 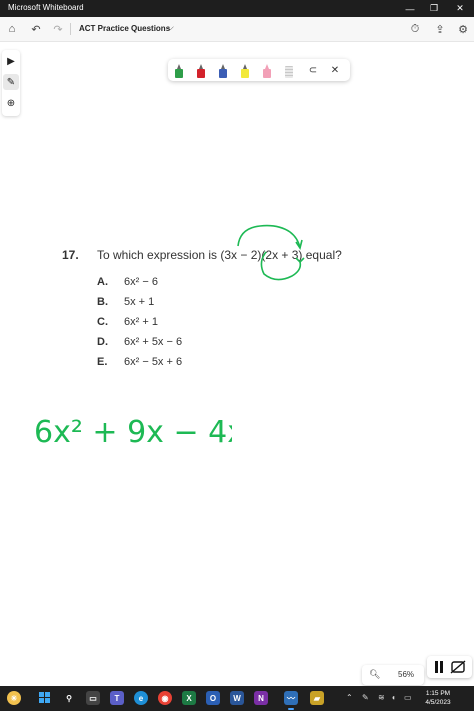 What do you see at coordinates (93, 698) in the screenshot?
I see `task-view-icon: ▭` at bounding box center [93, 698].